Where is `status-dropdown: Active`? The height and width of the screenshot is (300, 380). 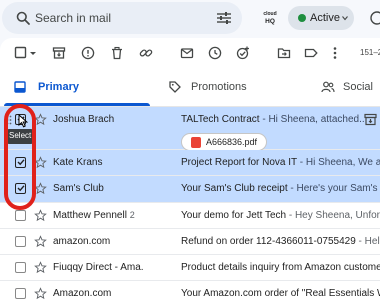
status-dropdown: Active is located at coordinates (321, 18).